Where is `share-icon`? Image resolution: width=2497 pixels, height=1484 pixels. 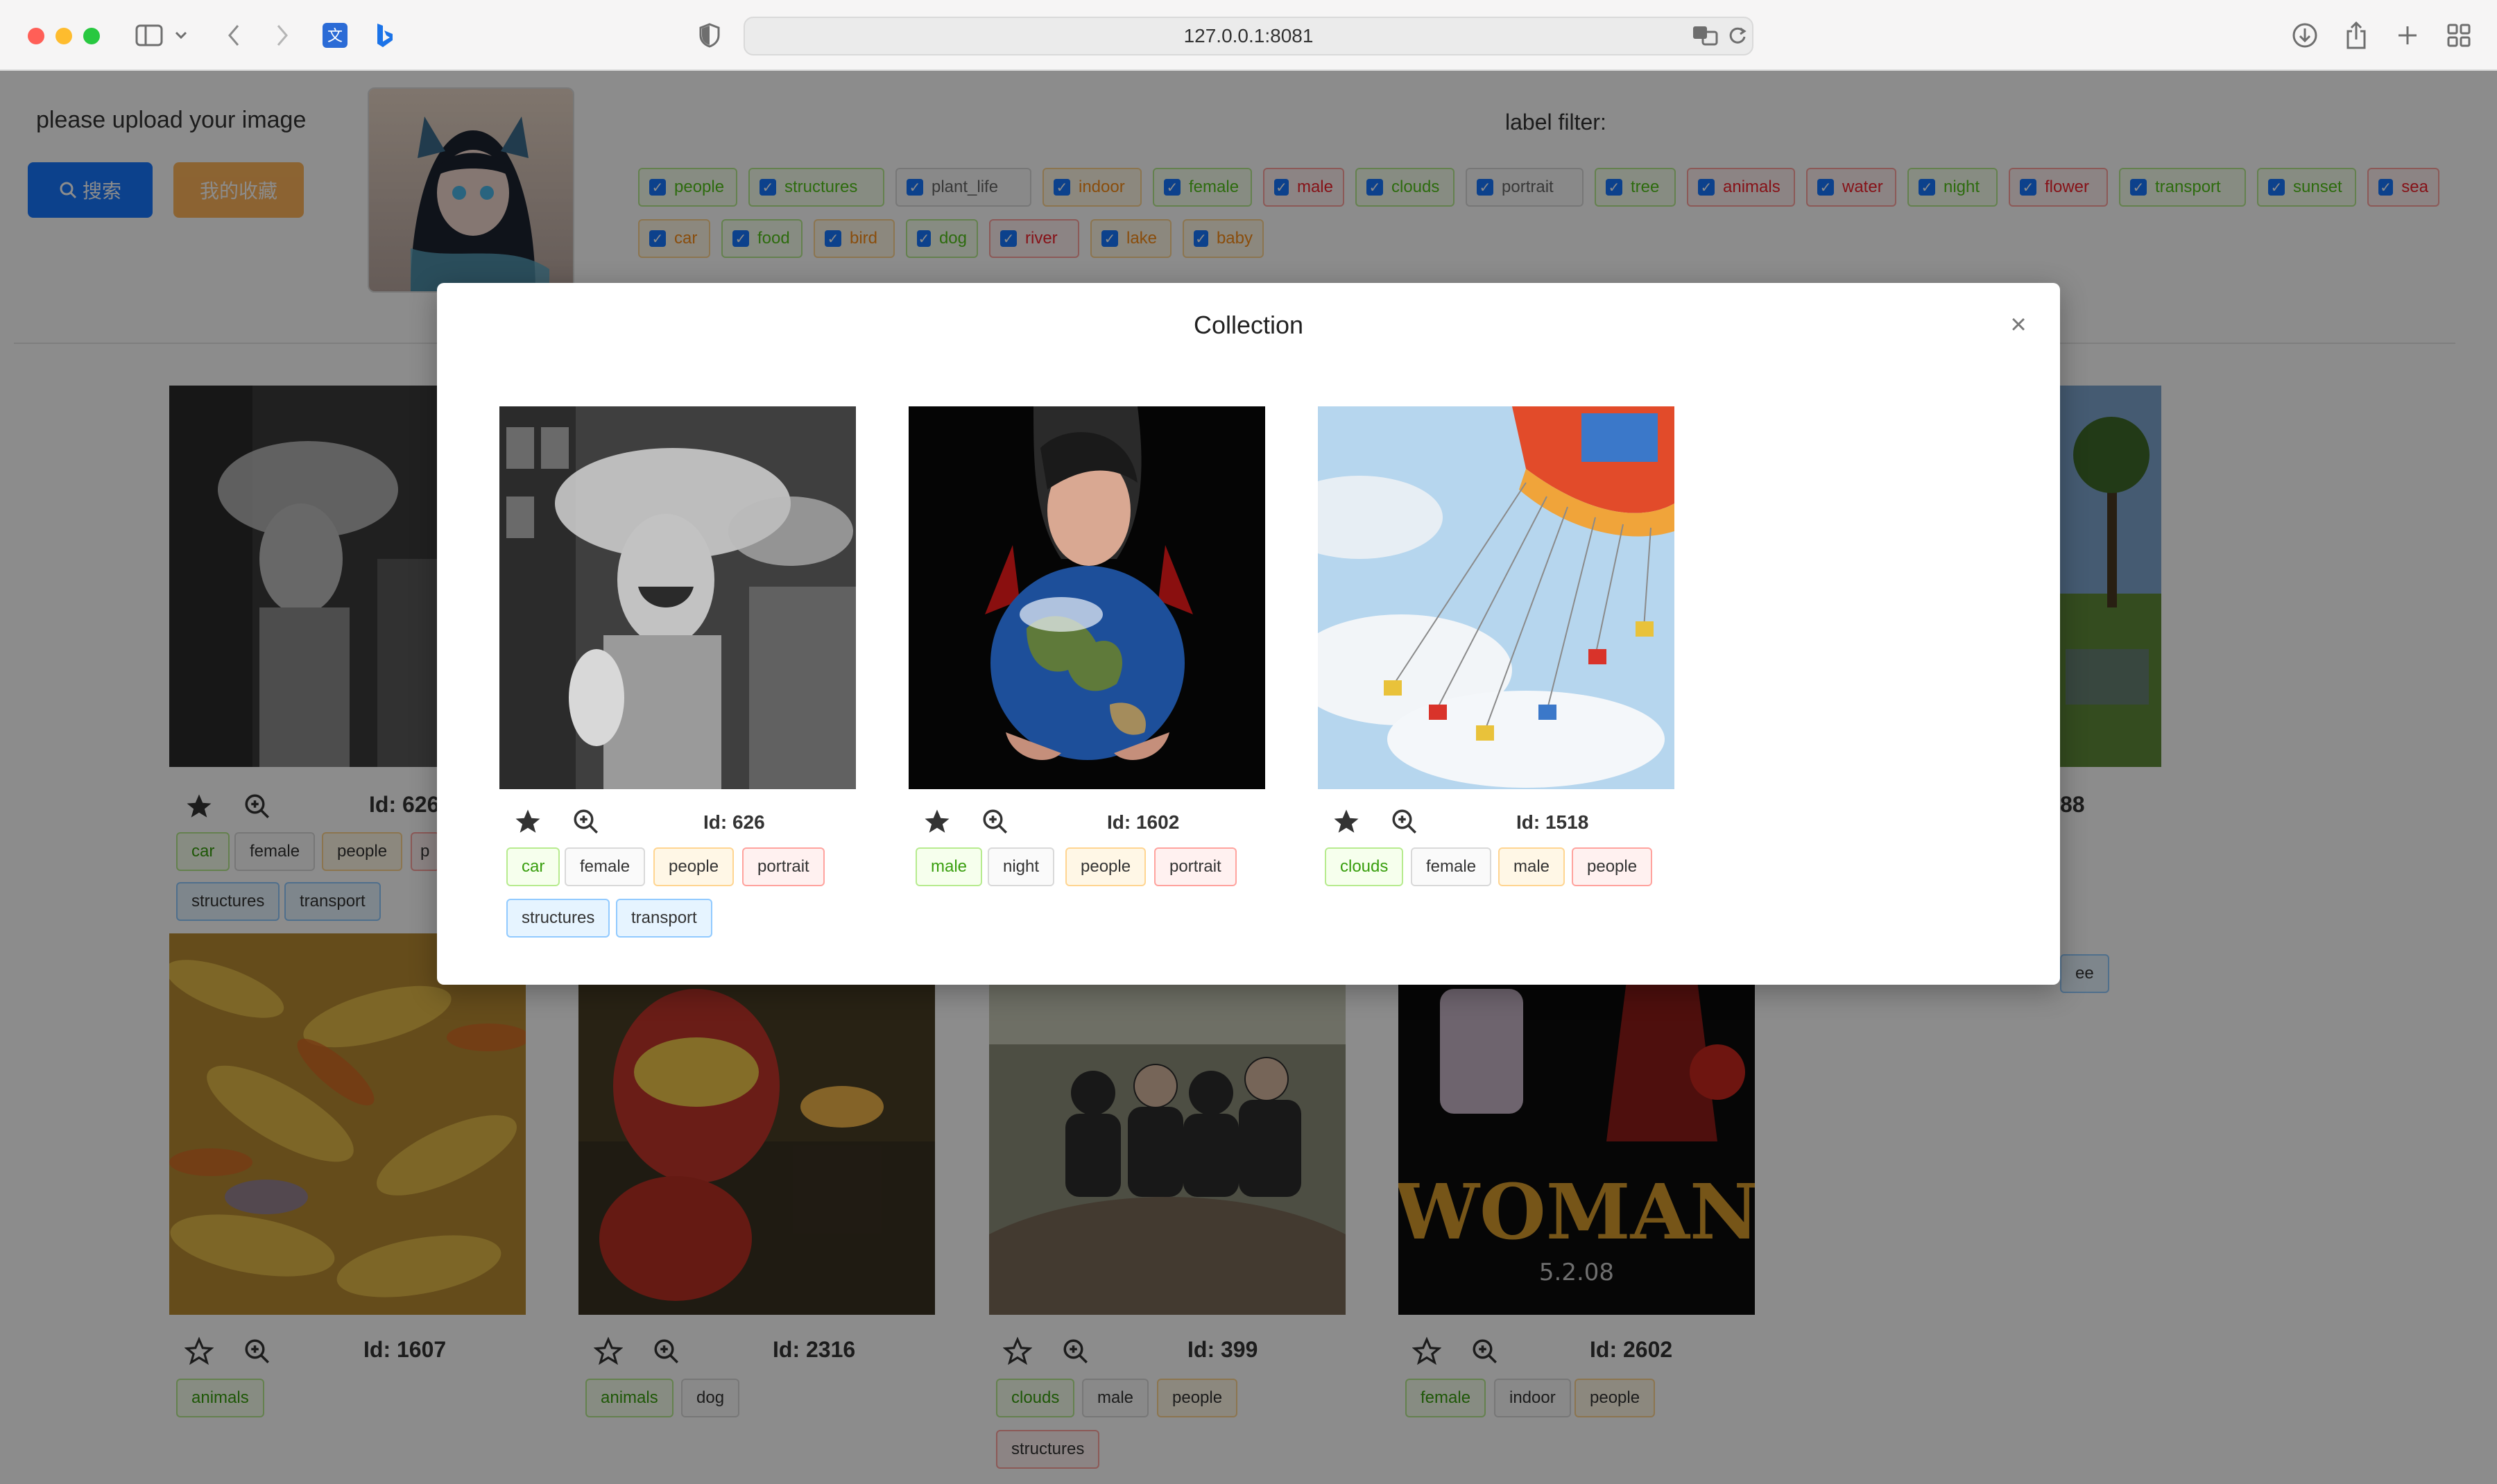
share-icon is located at coordinates (2356, 35).